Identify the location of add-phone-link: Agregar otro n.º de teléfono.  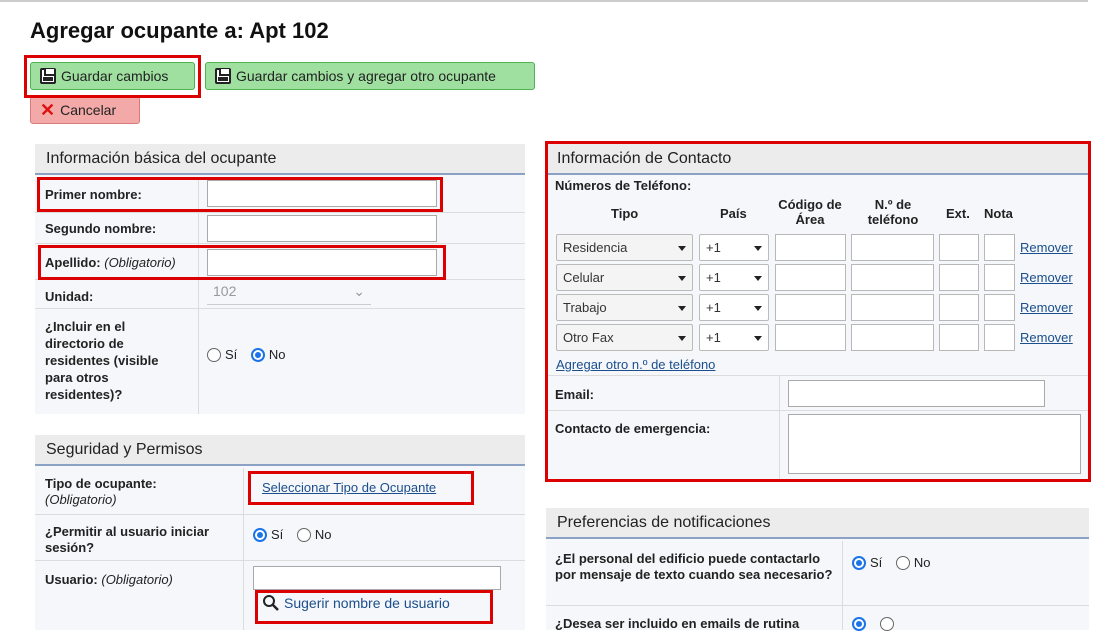
(635, 364).